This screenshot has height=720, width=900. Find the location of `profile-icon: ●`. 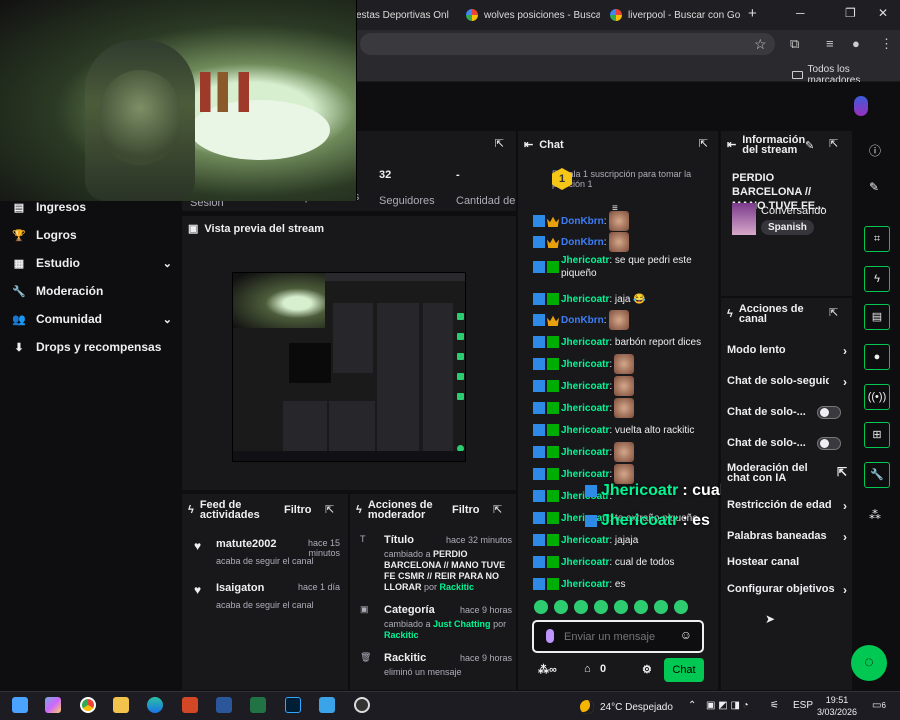

profile-icon: ● is located at coordinates (856, 43).